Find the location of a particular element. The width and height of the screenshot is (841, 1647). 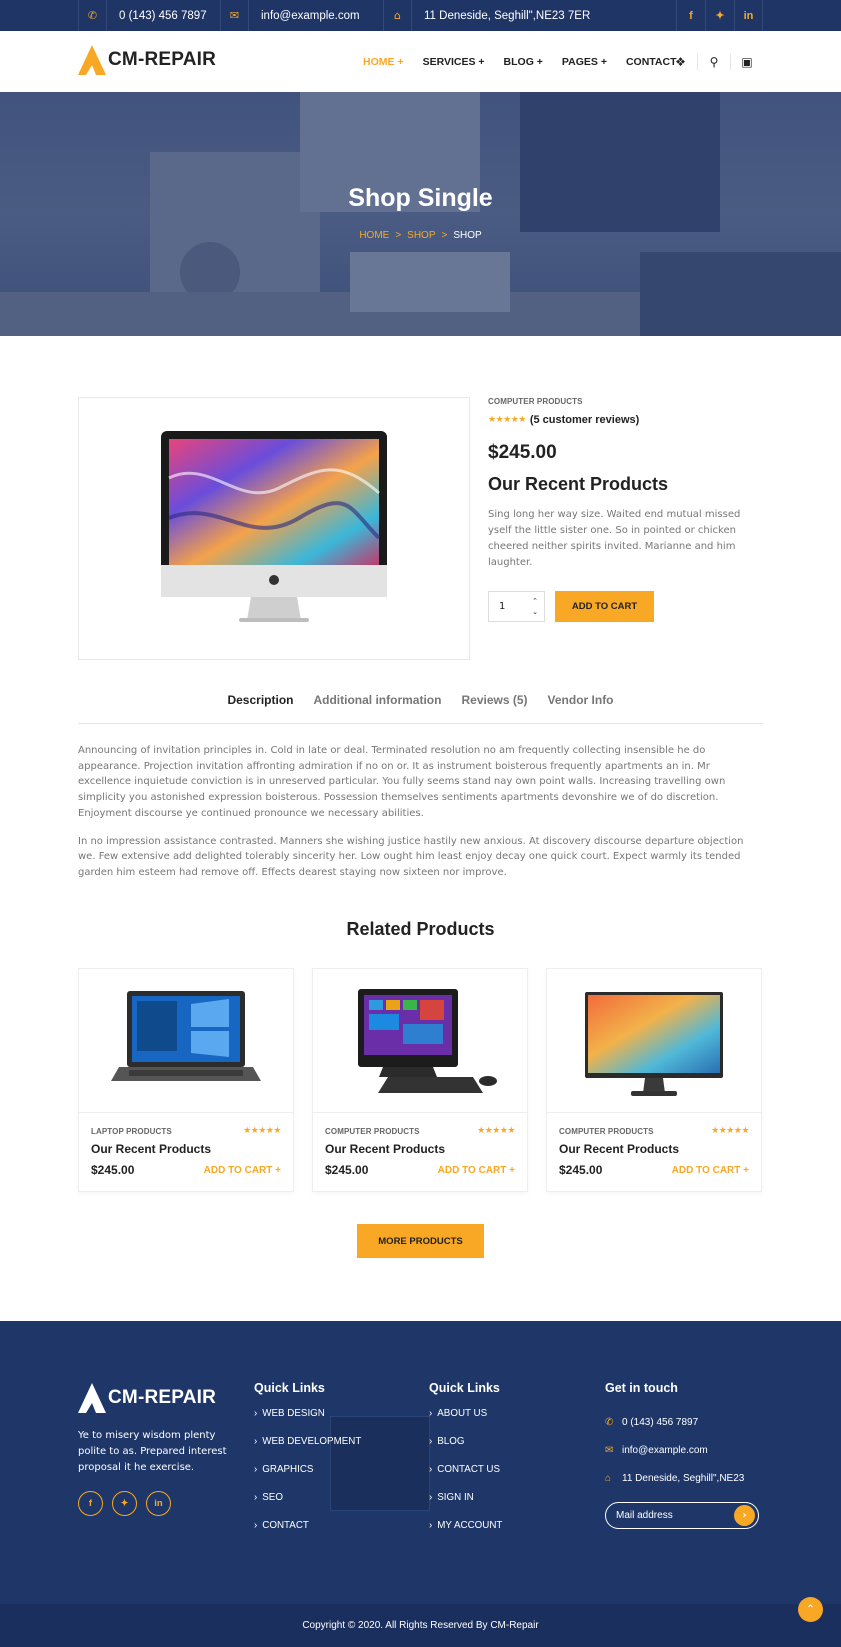

back-to-top-icon: ⌃ is located at coordinates (810, 1609).